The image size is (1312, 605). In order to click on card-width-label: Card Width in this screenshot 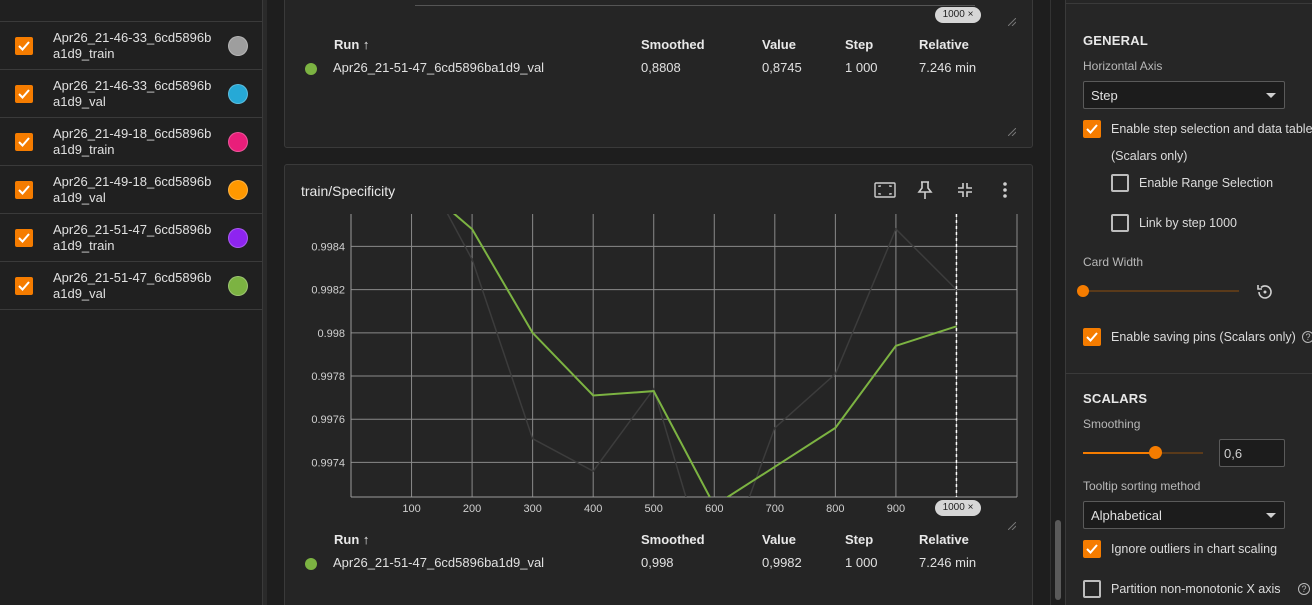, I will do `click(1113, 262)`.